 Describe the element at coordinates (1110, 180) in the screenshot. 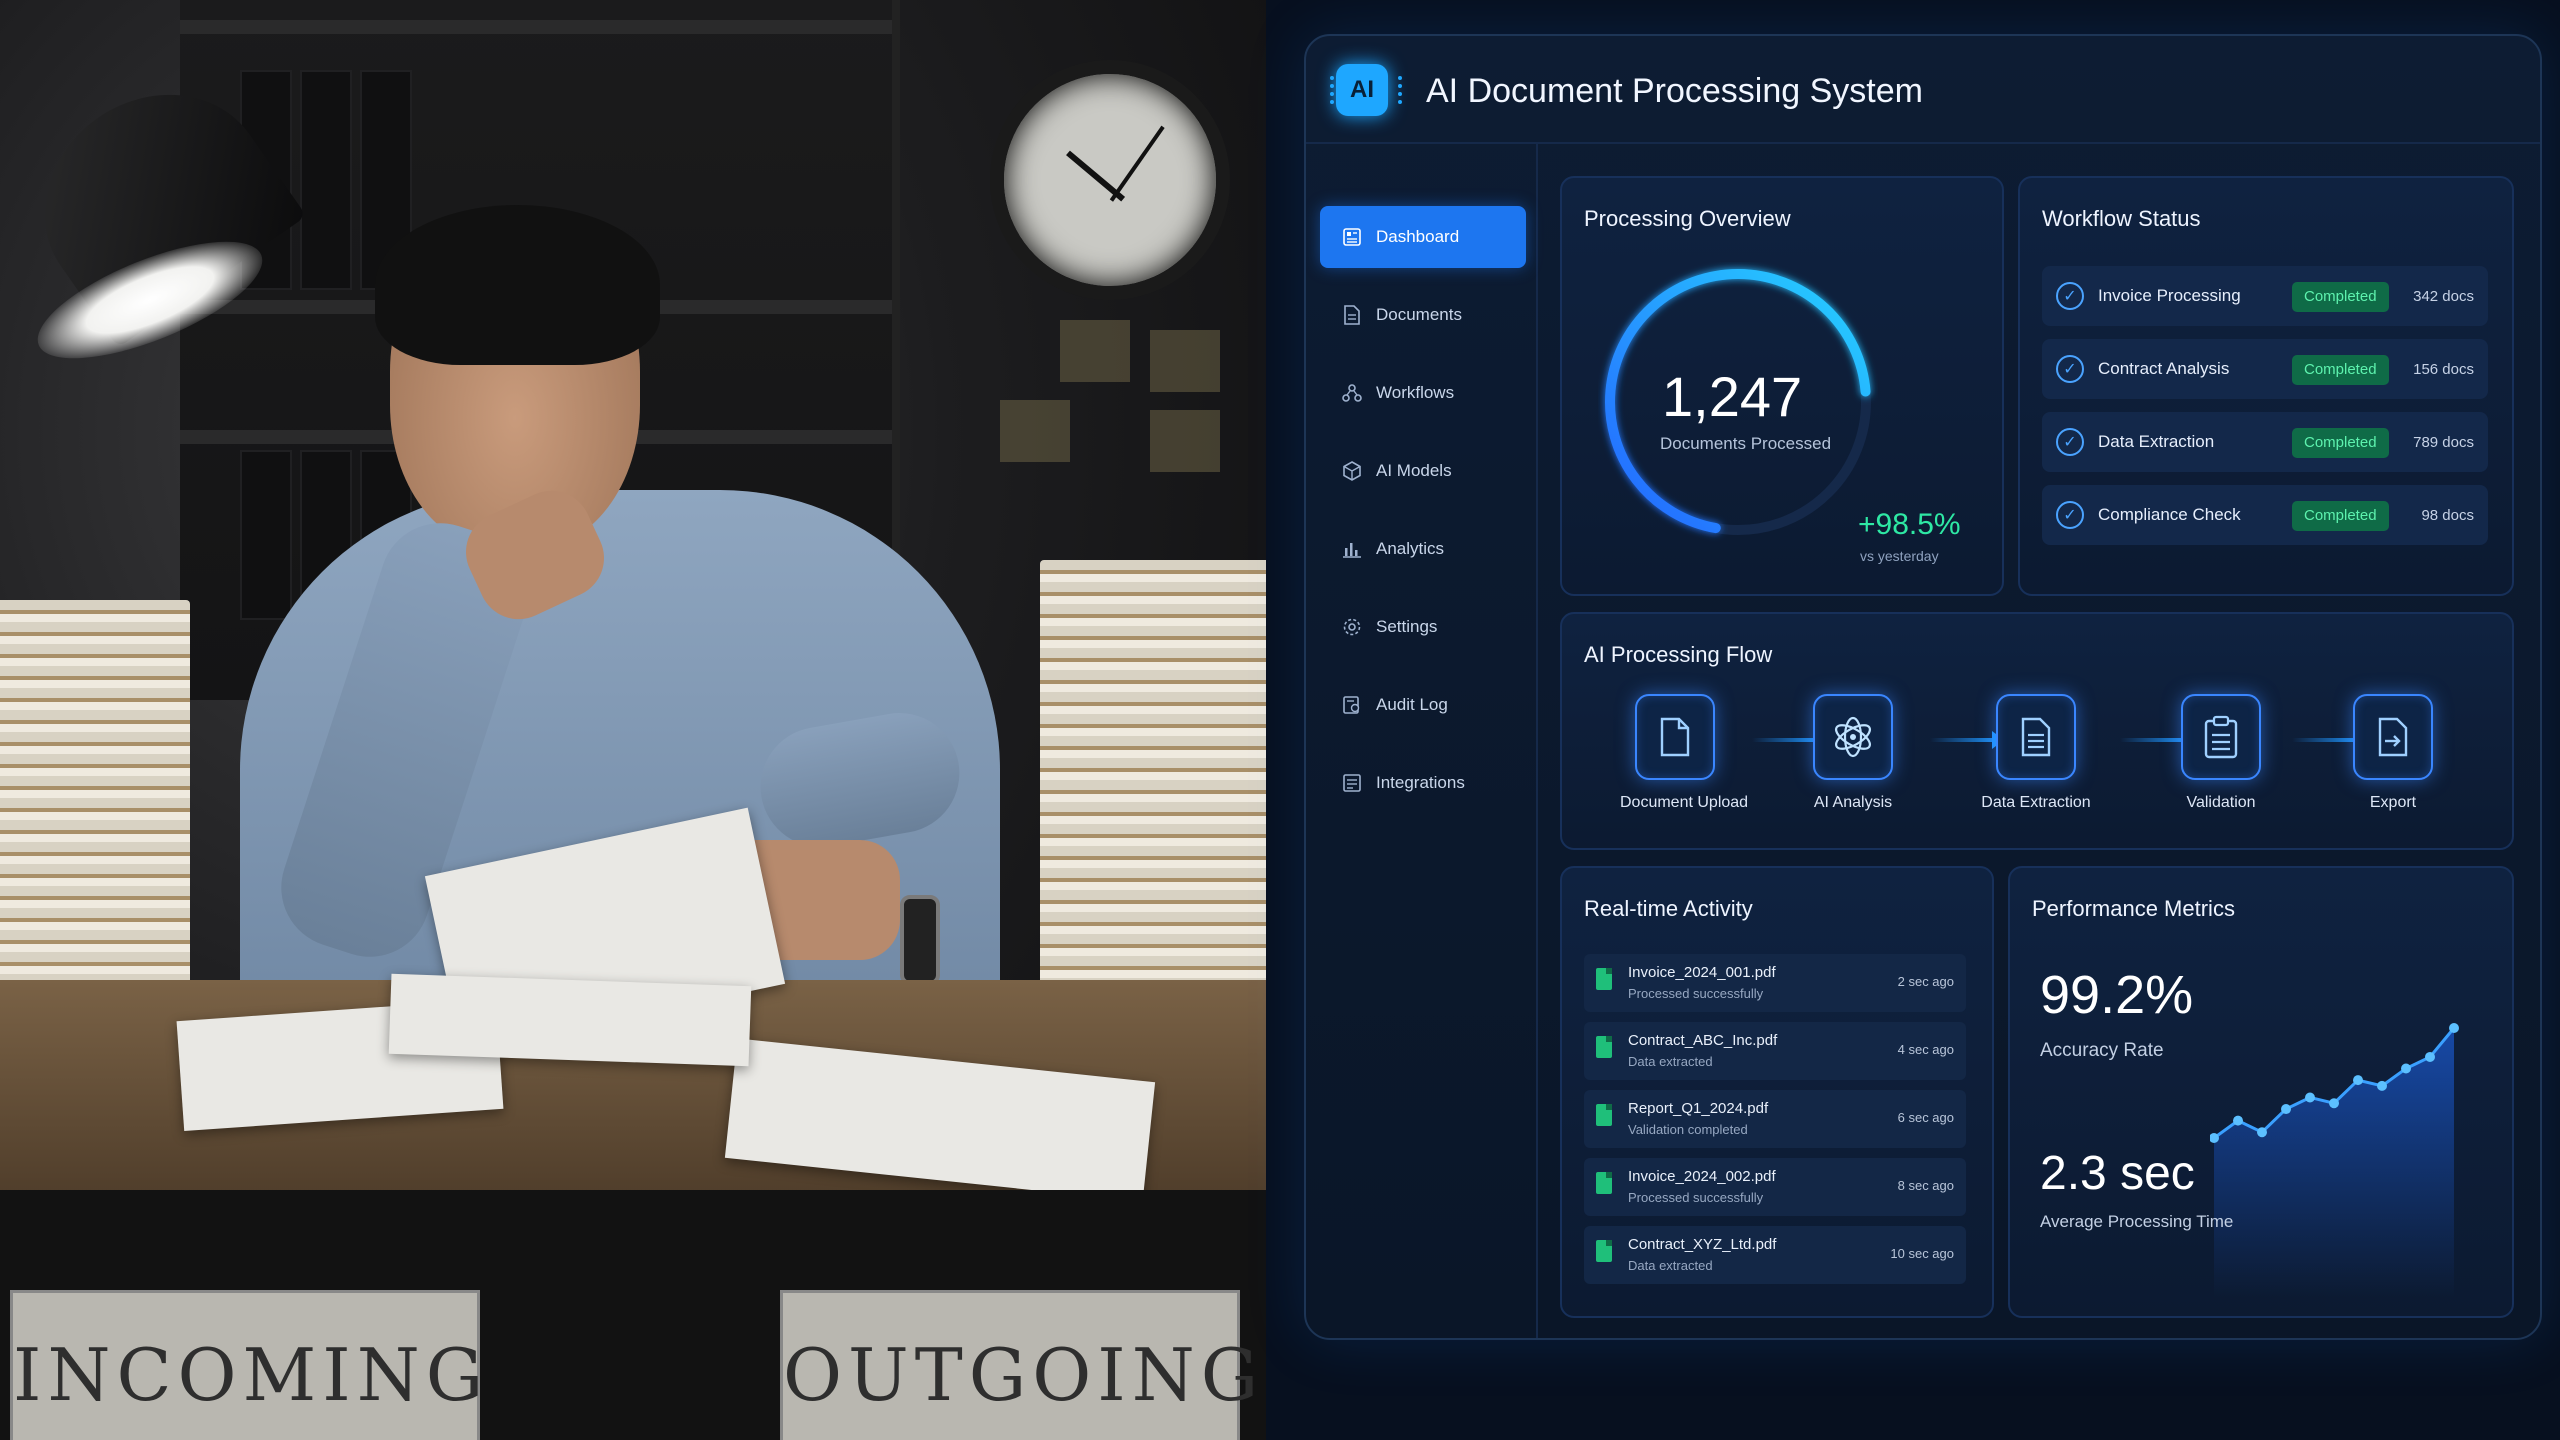

I see `wall-clock` at that location.